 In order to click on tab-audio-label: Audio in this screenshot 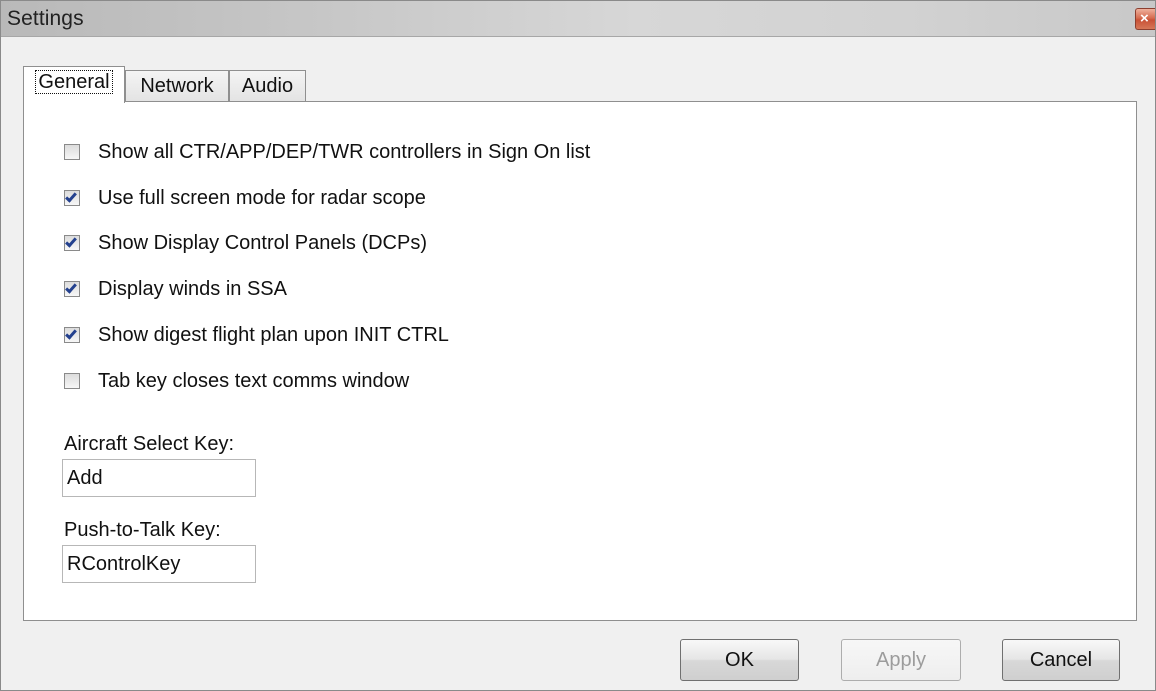, I will do `click(267, 86)`.